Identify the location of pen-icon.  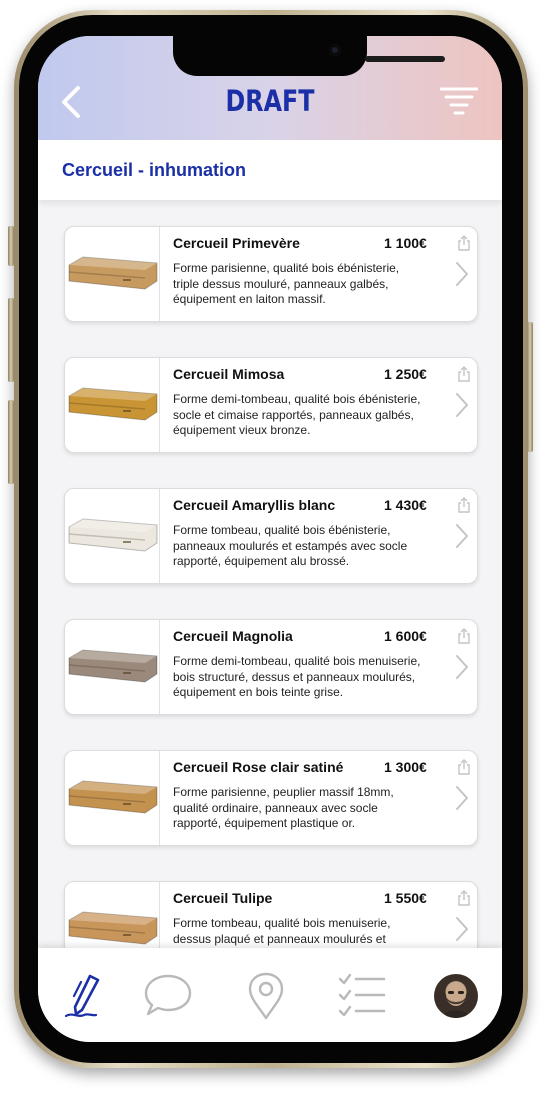
(86, 996).